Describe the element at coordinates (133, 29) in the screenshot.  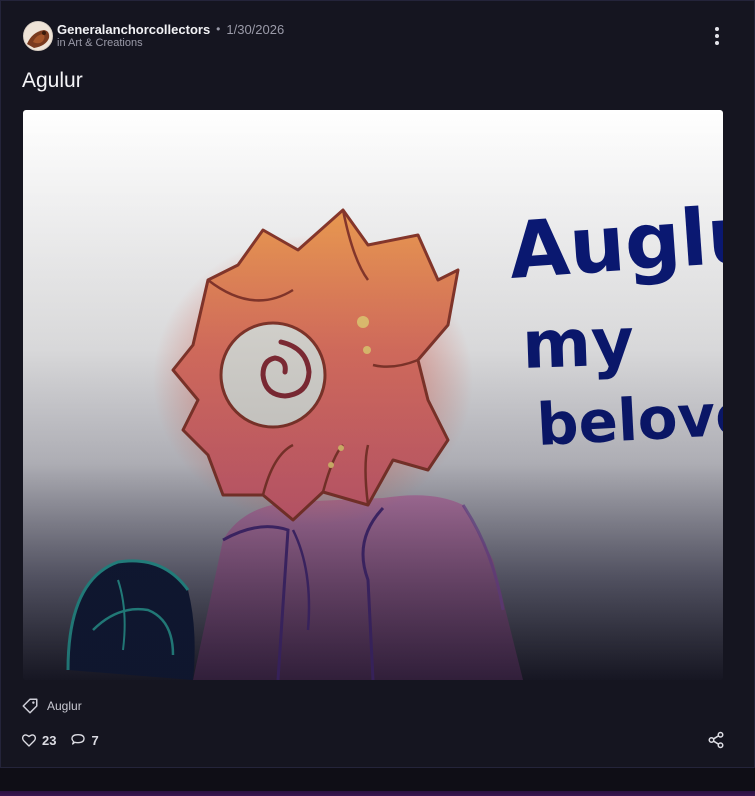
I see `author-name: Generalanchorcollectors` at that location.